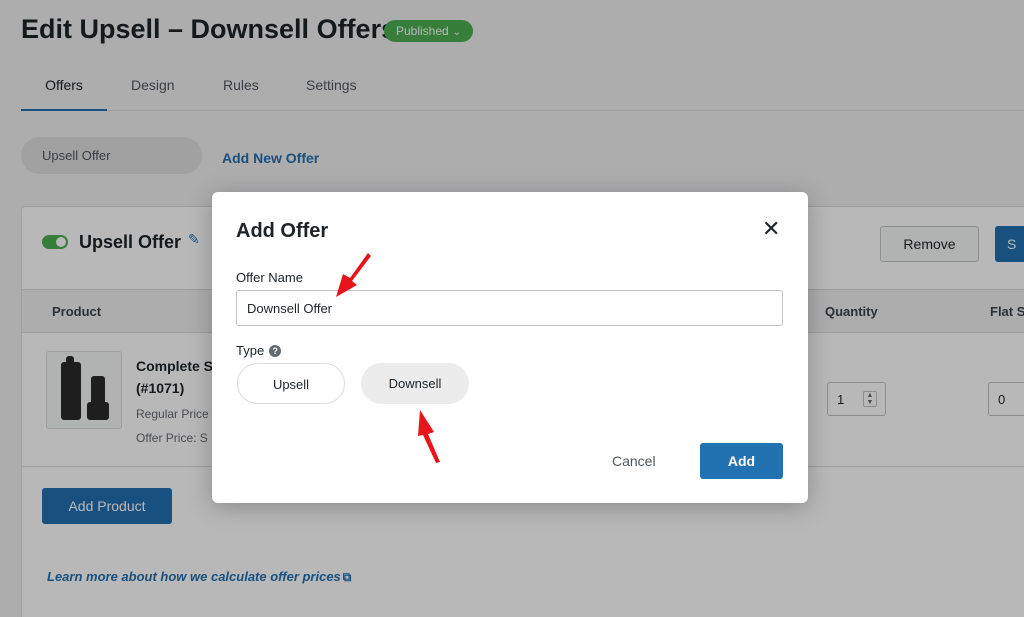 The width and height of the screenshot is (1024, 617). Describe the element at coordinates (291, 383) in the screenshot. I see `type-option-upsell: Upsell` at that location.